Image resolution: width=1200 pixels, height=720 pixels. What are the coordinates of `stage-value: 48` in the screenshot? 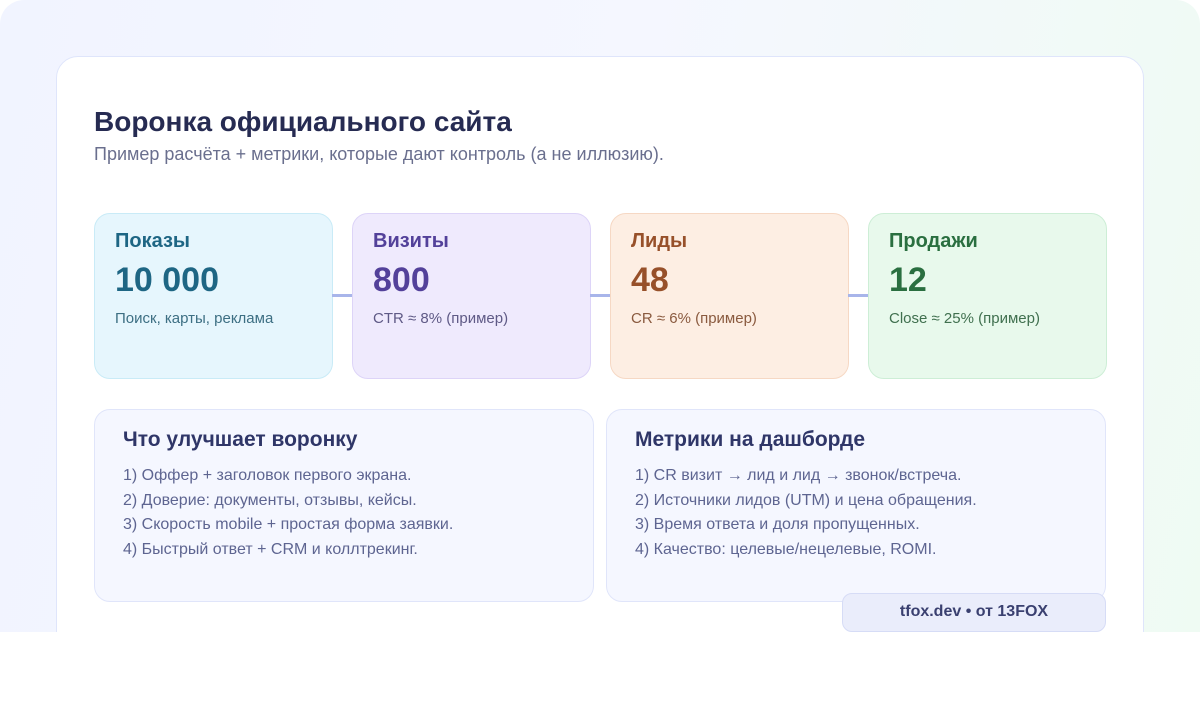 It's located at (650, 280).